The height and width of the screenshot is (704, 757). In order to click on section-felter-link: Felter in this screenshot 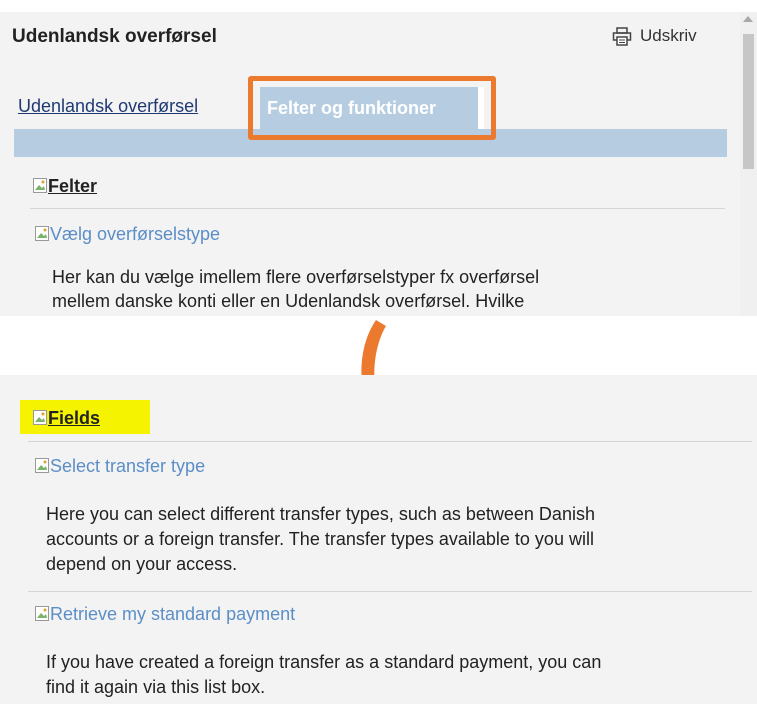, I will do `click(65, 186)`.